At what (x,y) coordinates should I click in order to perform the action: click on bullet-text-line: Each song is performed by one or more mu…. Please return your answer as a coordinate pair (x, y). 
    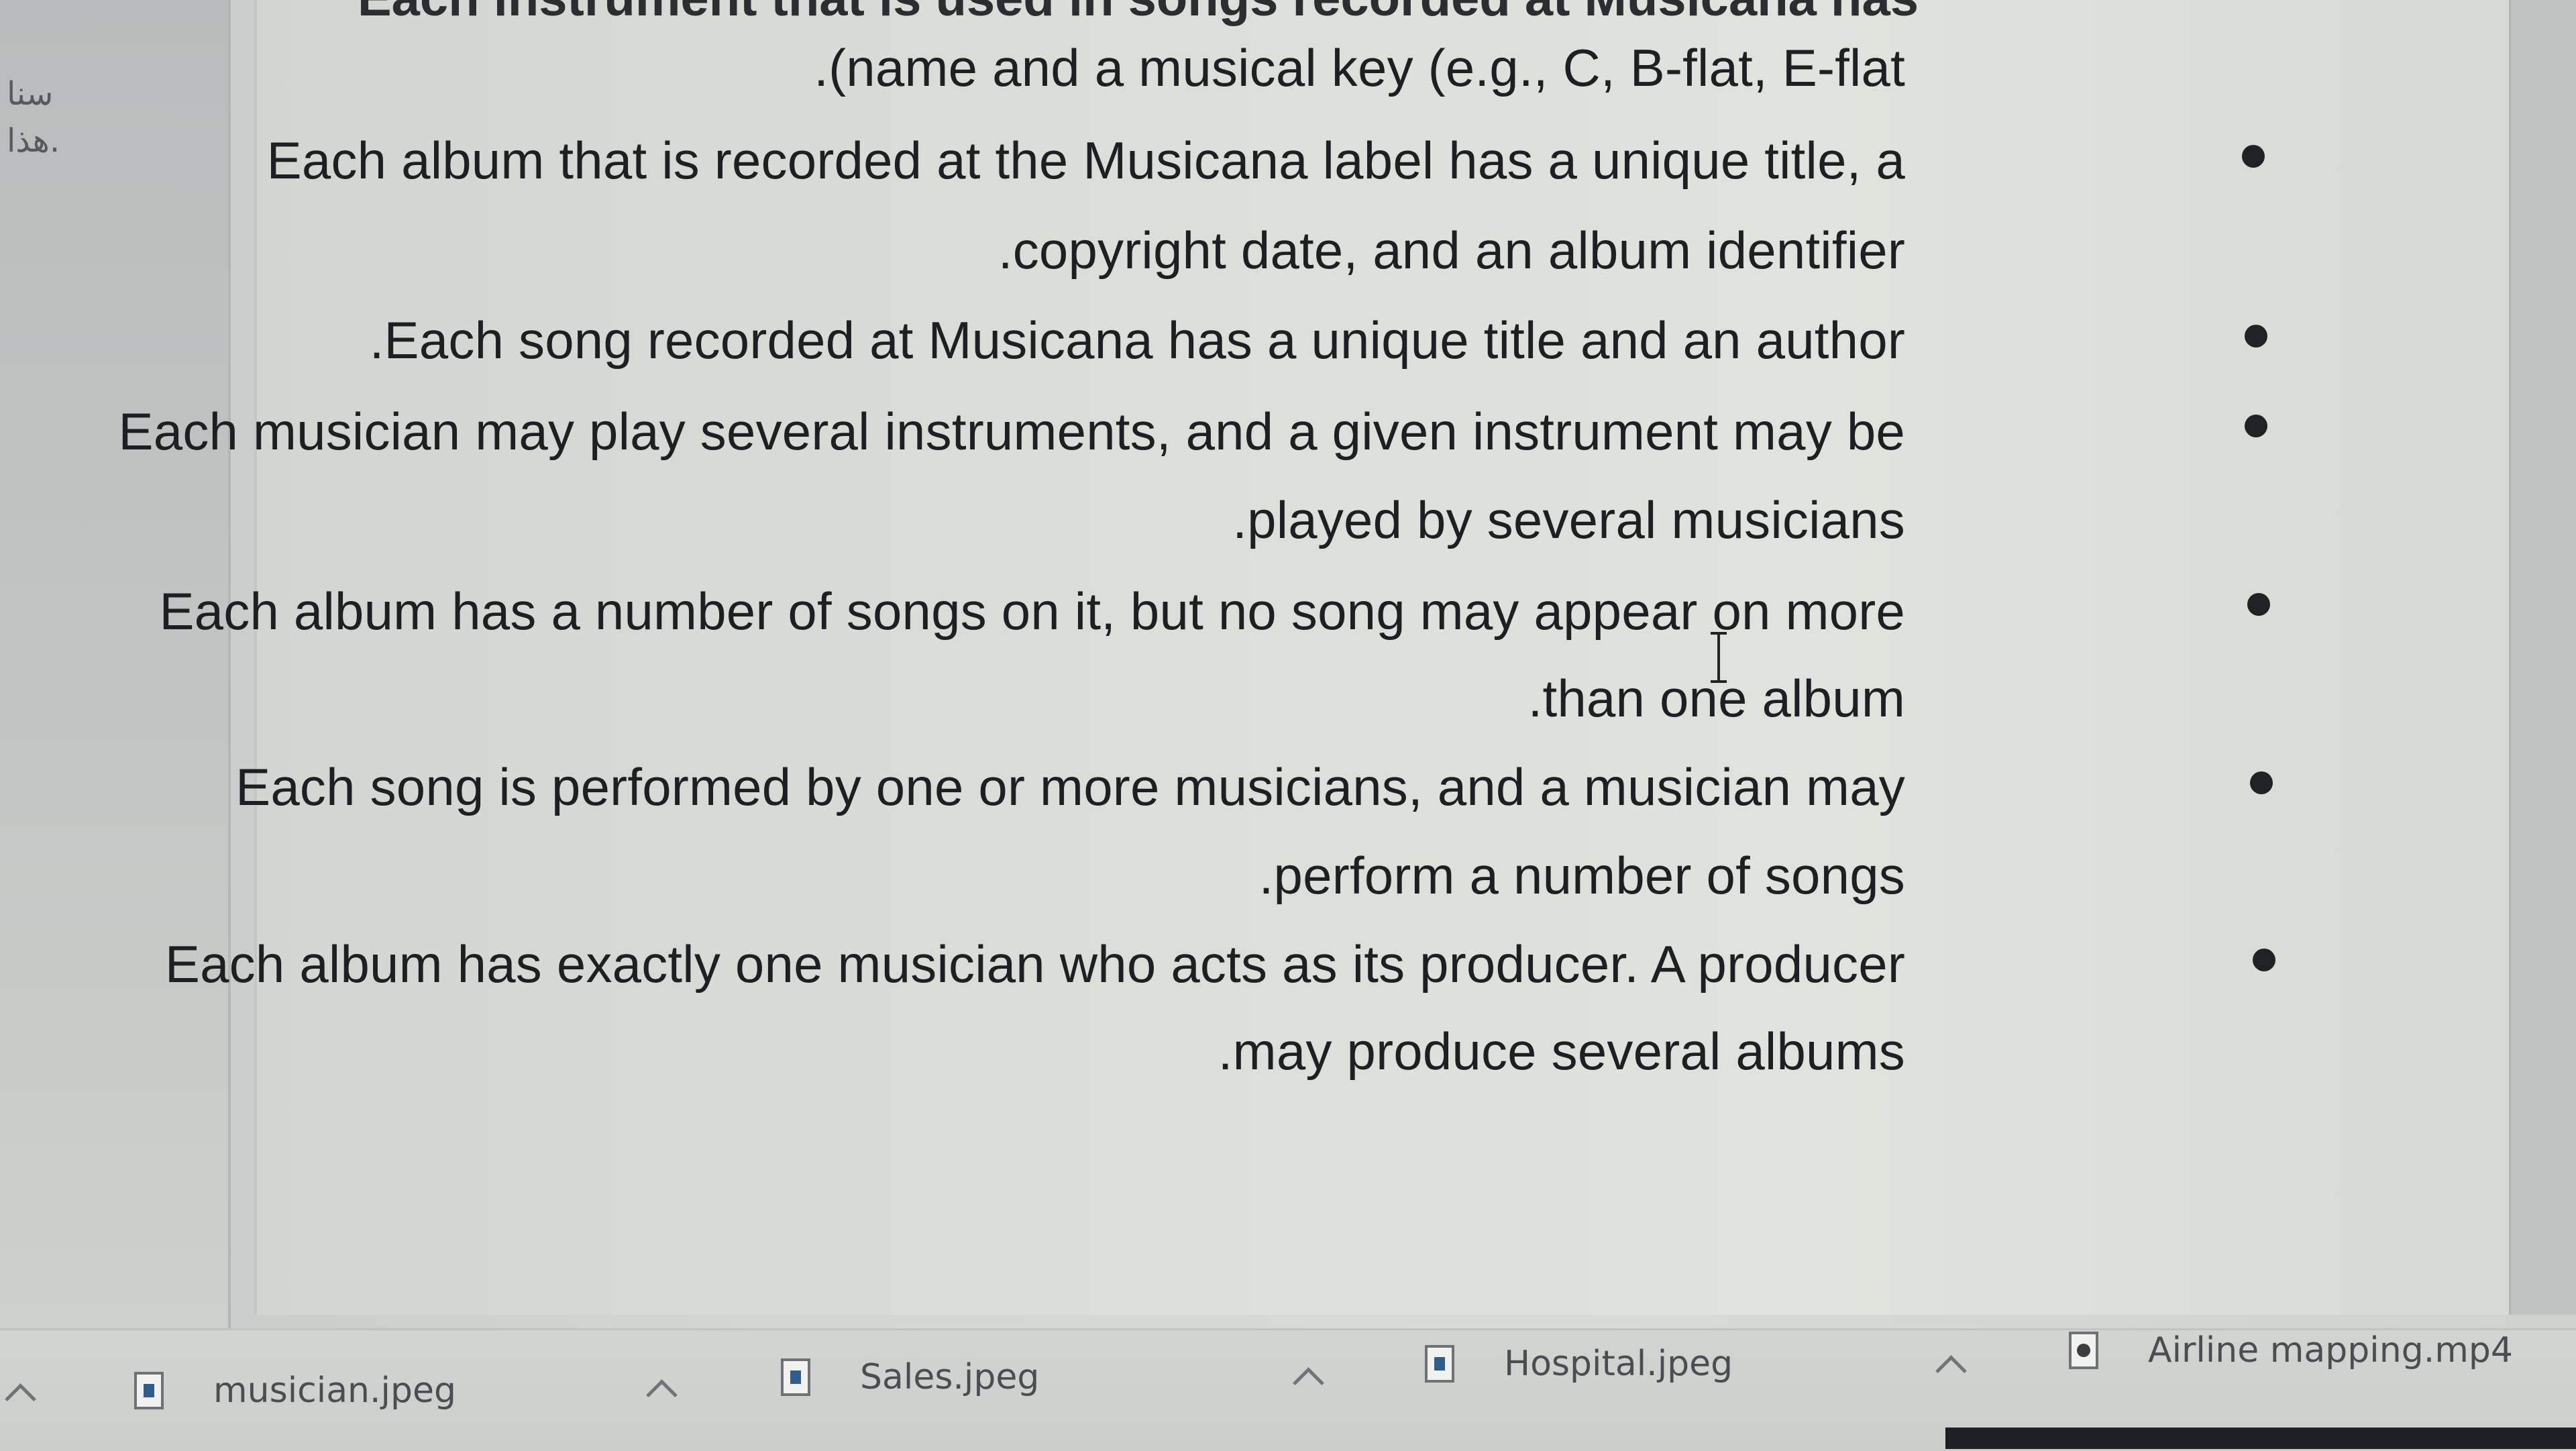
    Looking at the image, I should click on (1070, 786).